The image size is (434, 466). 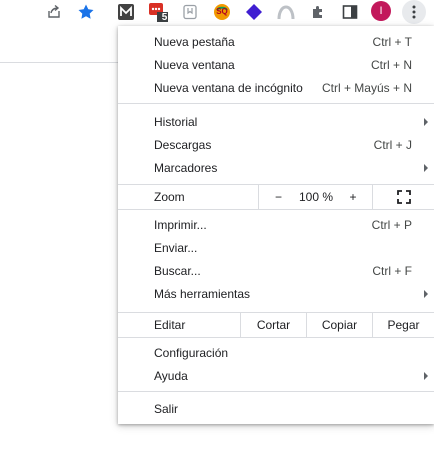 I want to click on menu-item-history: Historial, so click(x=276, y=122).